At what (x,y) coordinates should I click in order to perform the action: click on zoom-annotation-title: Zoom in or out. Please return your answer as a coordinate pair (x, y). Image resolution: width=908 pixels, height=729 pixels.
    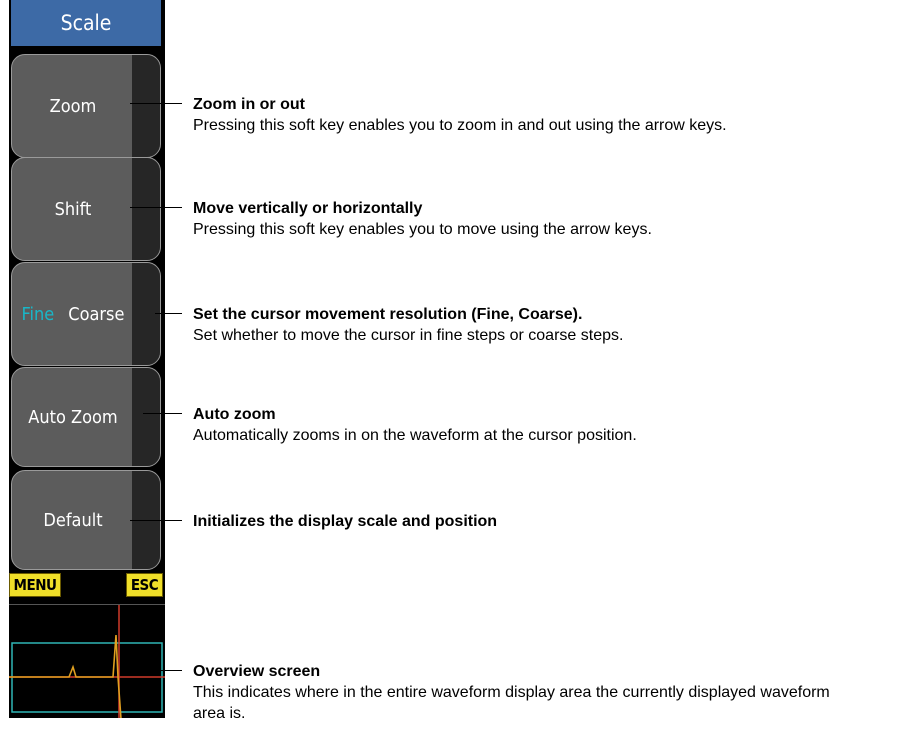
    Looking at the image, I should click on (249, 104).